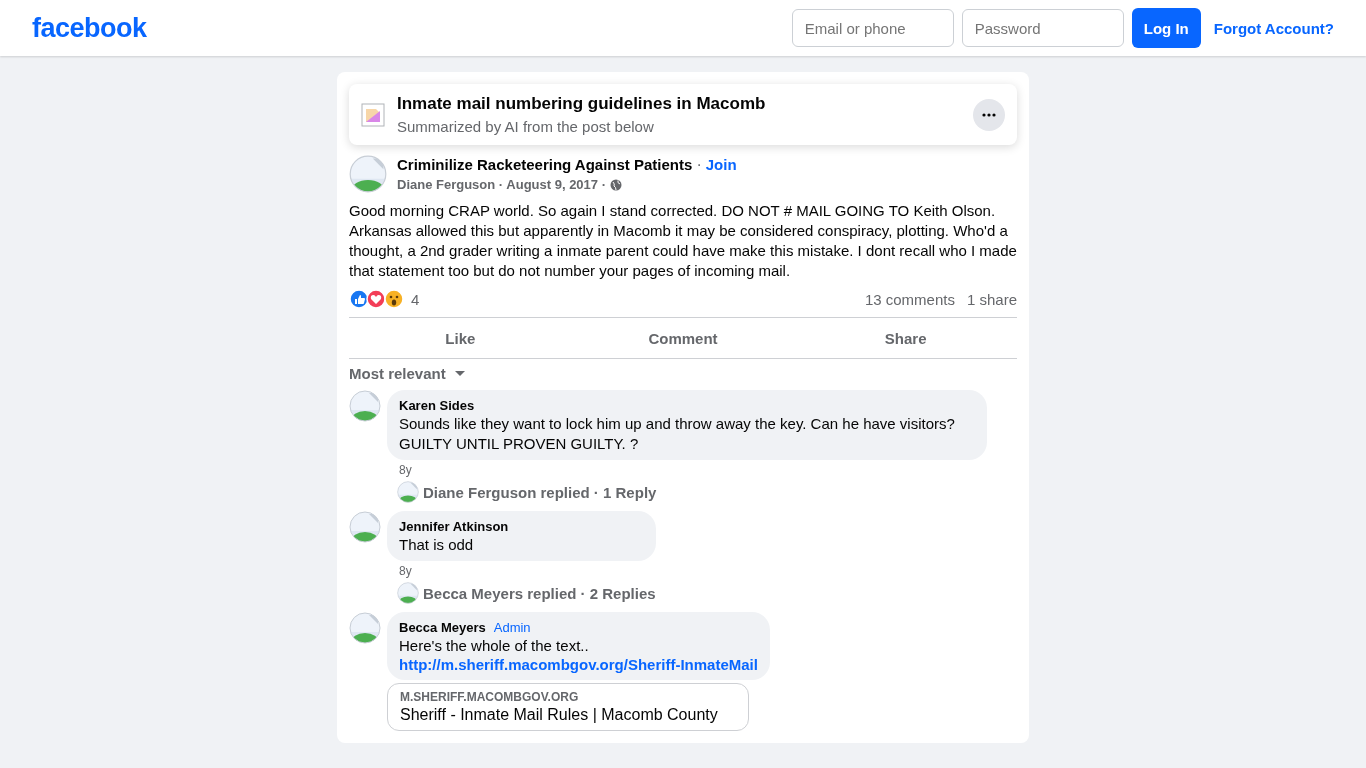  Describe the element at coordinates (616, 184) in the screenshot. I see `globe-icon` at that location.